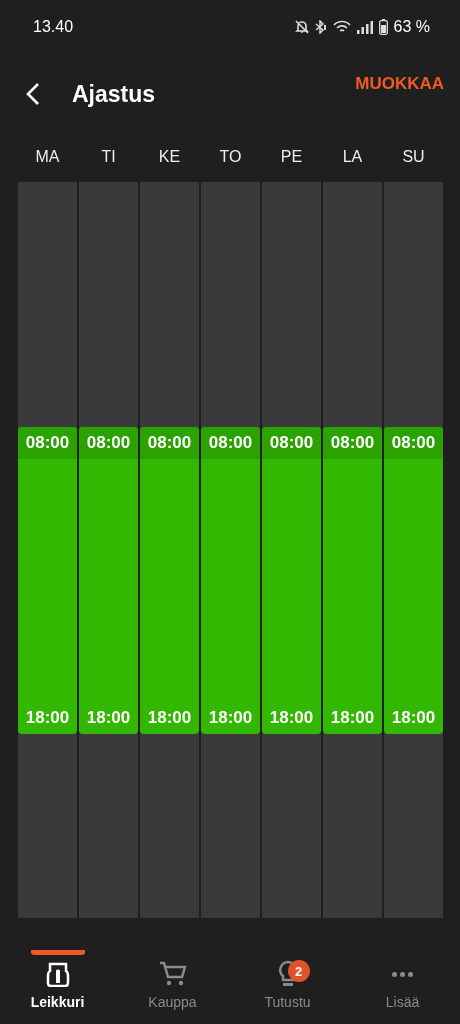  I want to click on day-label: TI, so click(108, 157).